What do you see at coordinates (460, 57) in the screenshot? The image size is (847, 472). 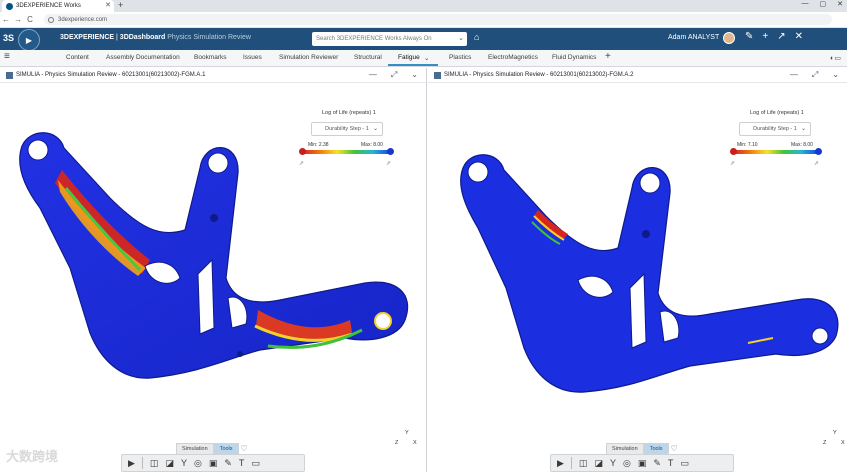 I see `tab-plastics: Plastics` at bounding box center [460, 57].